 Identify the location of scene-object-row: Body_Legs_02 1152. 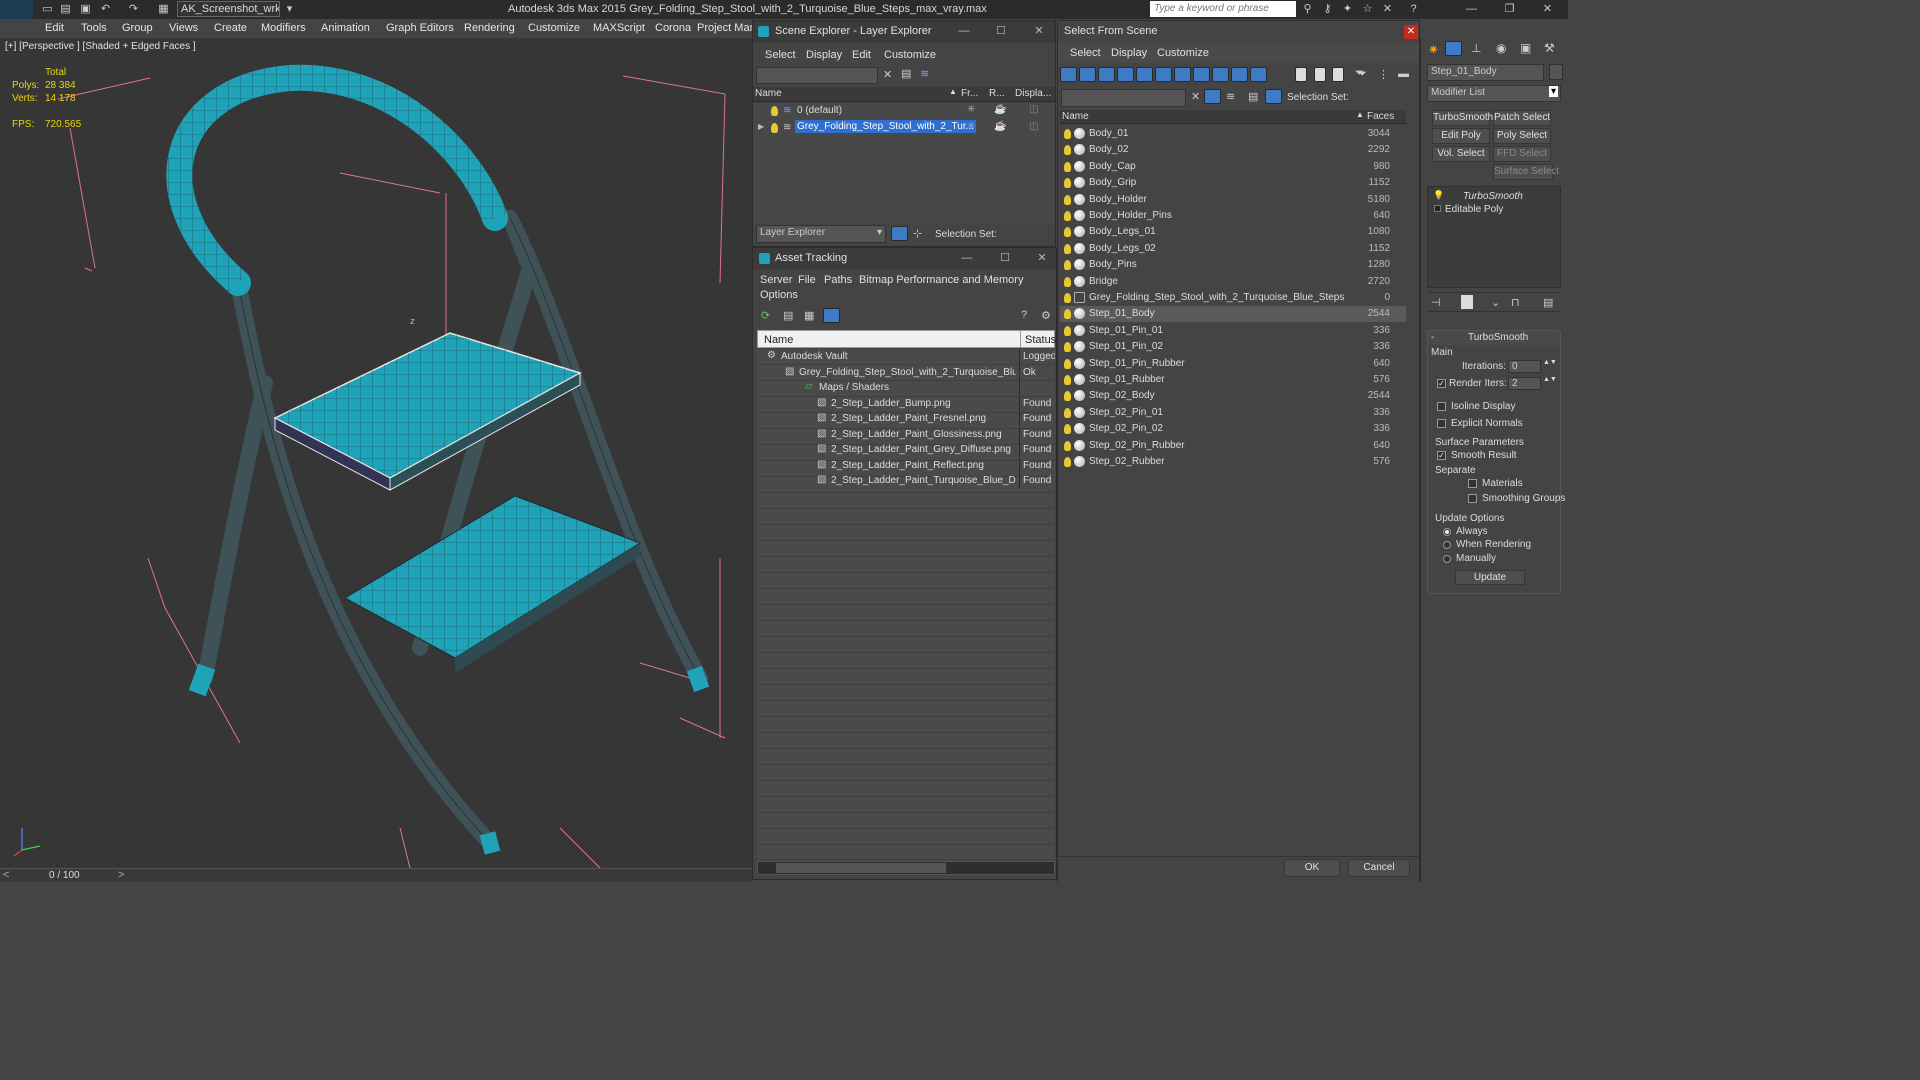
(1233, 249).